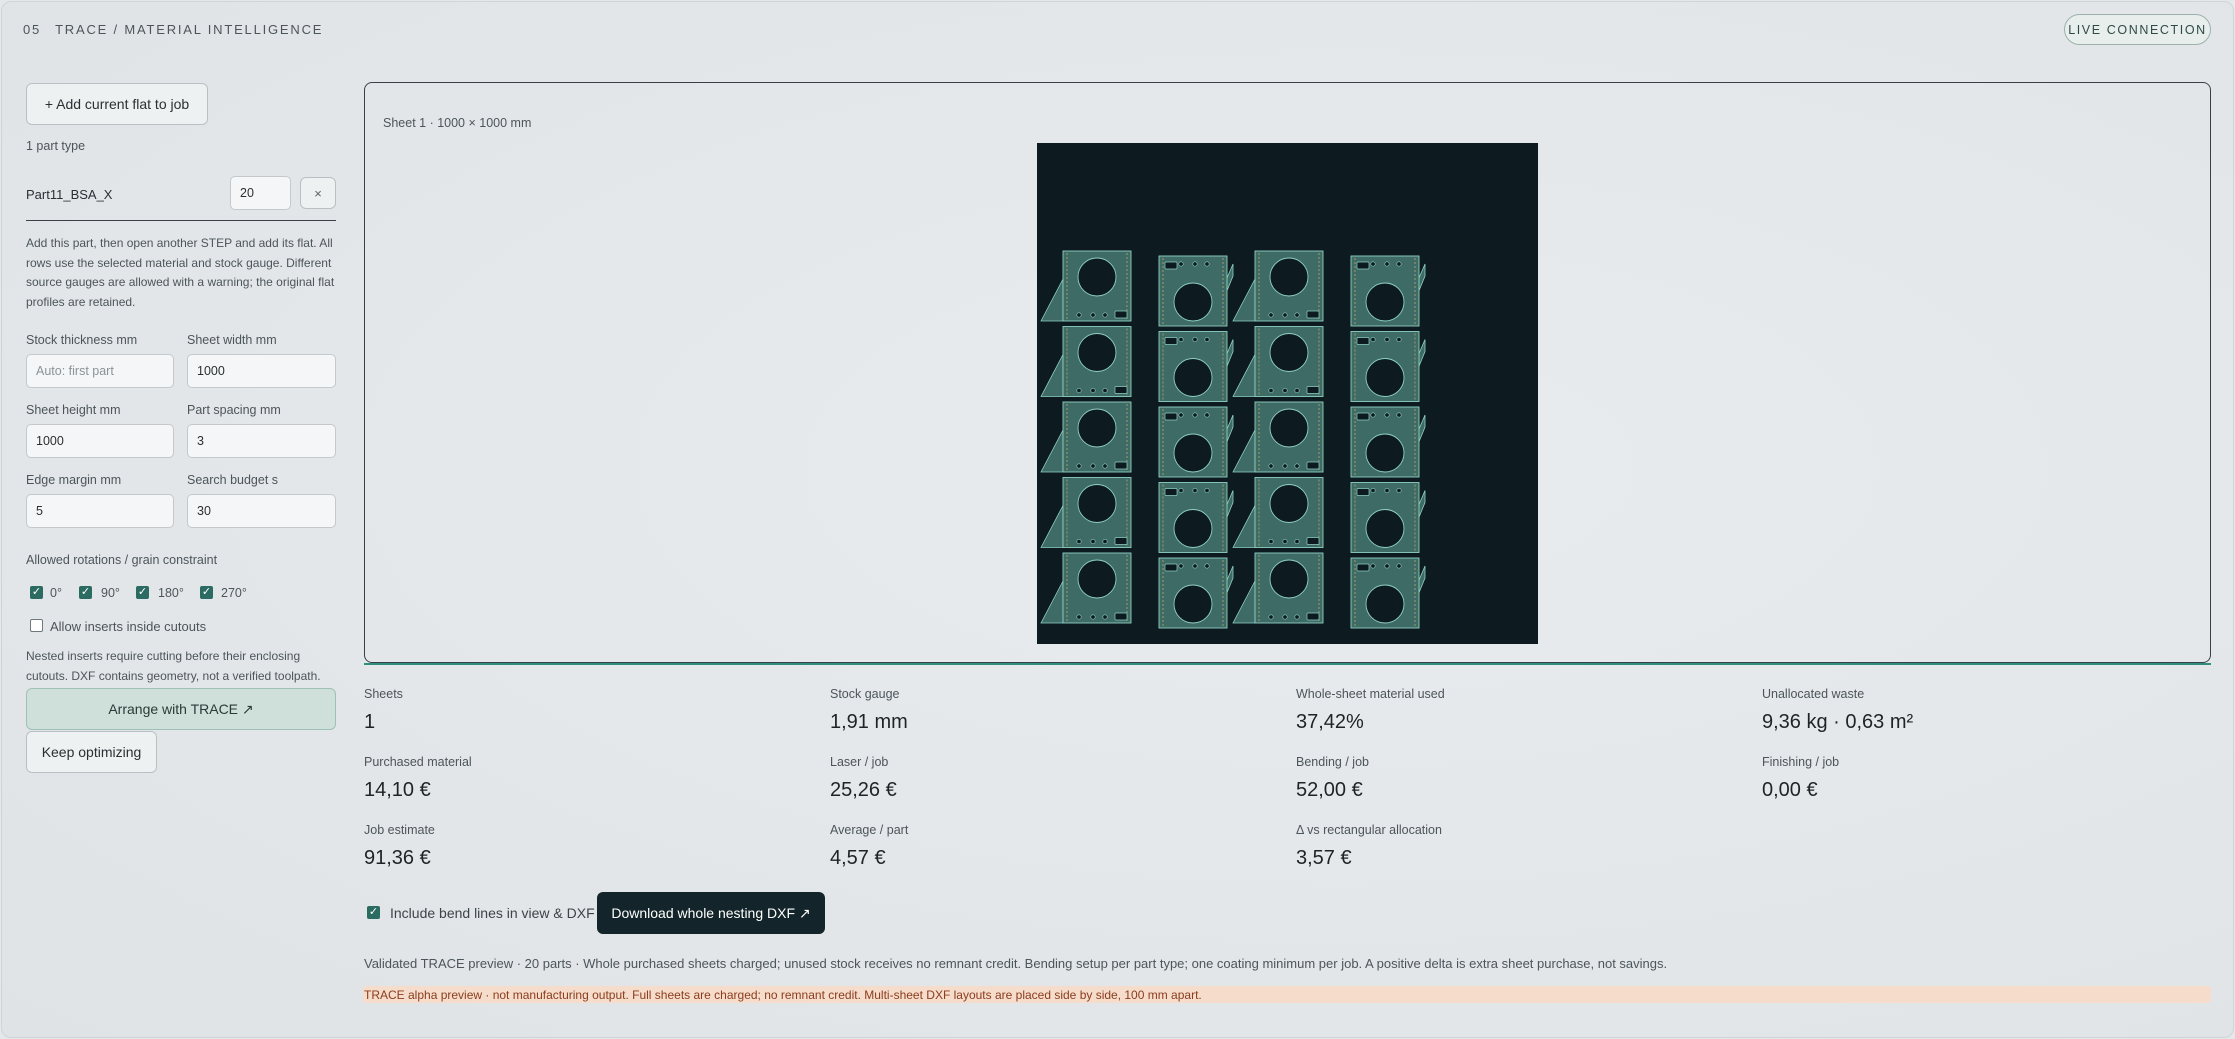  What do you see at coordinates (373, 912) in the screenshot?
I see `bend-lines-checkbox: ✓` at bounding box center [373, 912].